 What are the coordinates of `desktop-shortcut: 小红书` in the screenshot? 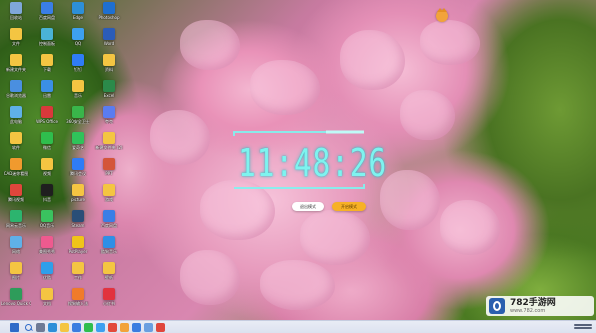 It's located at (109, 303).